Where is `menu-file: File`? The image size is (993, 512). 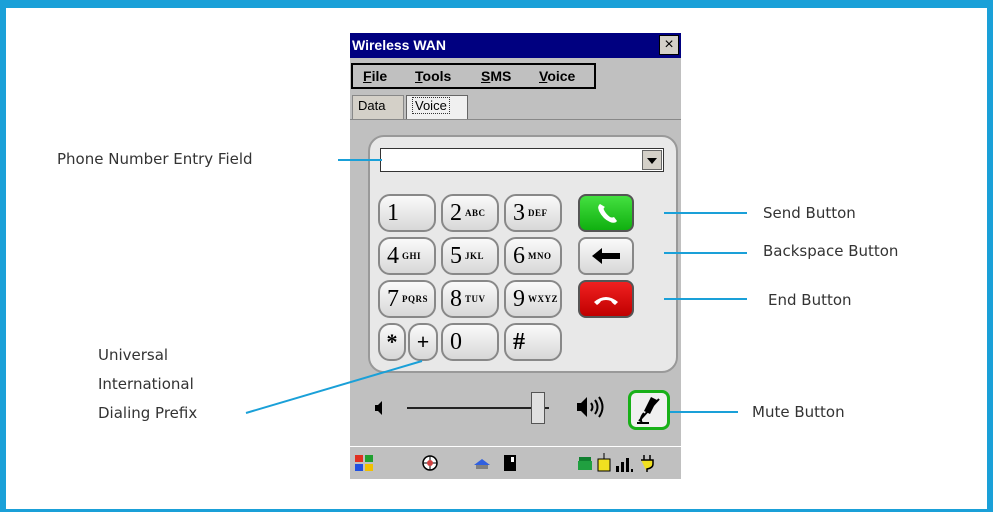
menu-file: File is located at coordinates (375, 76).